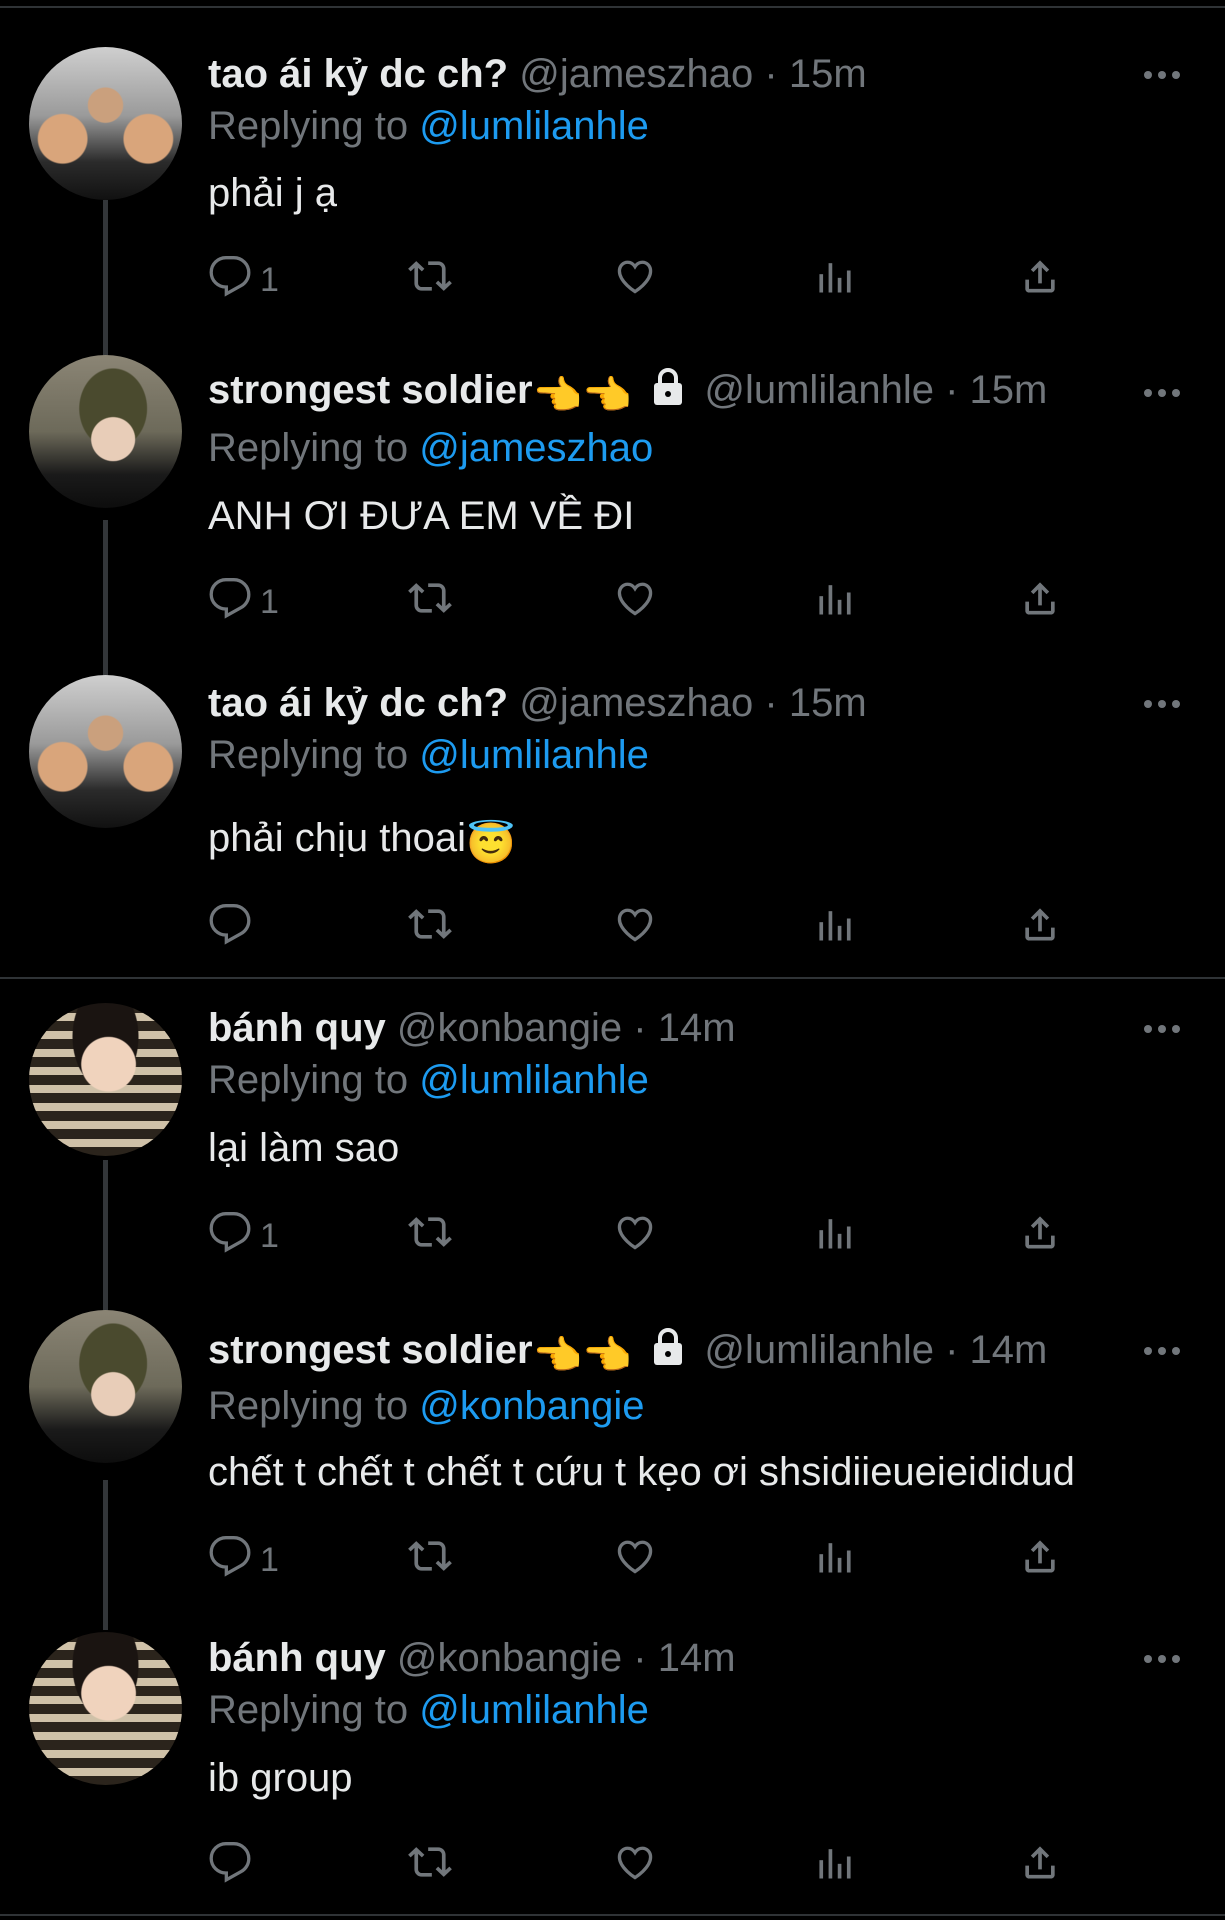 The height and width of the screenshot is (1920, 1225). What do you see at coordinates (362, 841) in the screenshot?
I see `tweet-text: phải chịu thoai😇` at bounding box center [362, 841].